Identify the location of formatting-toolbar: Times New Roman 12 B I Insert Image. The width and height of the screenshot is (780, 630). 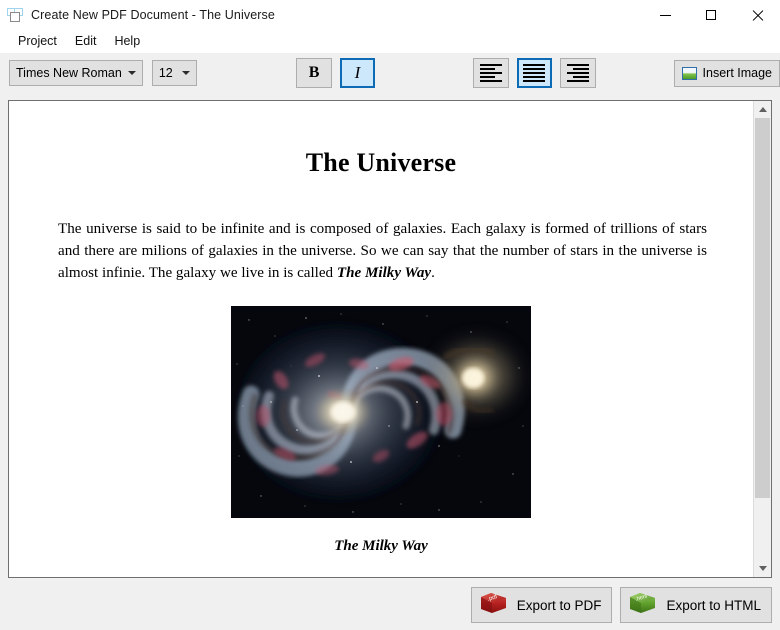
(390, 73).